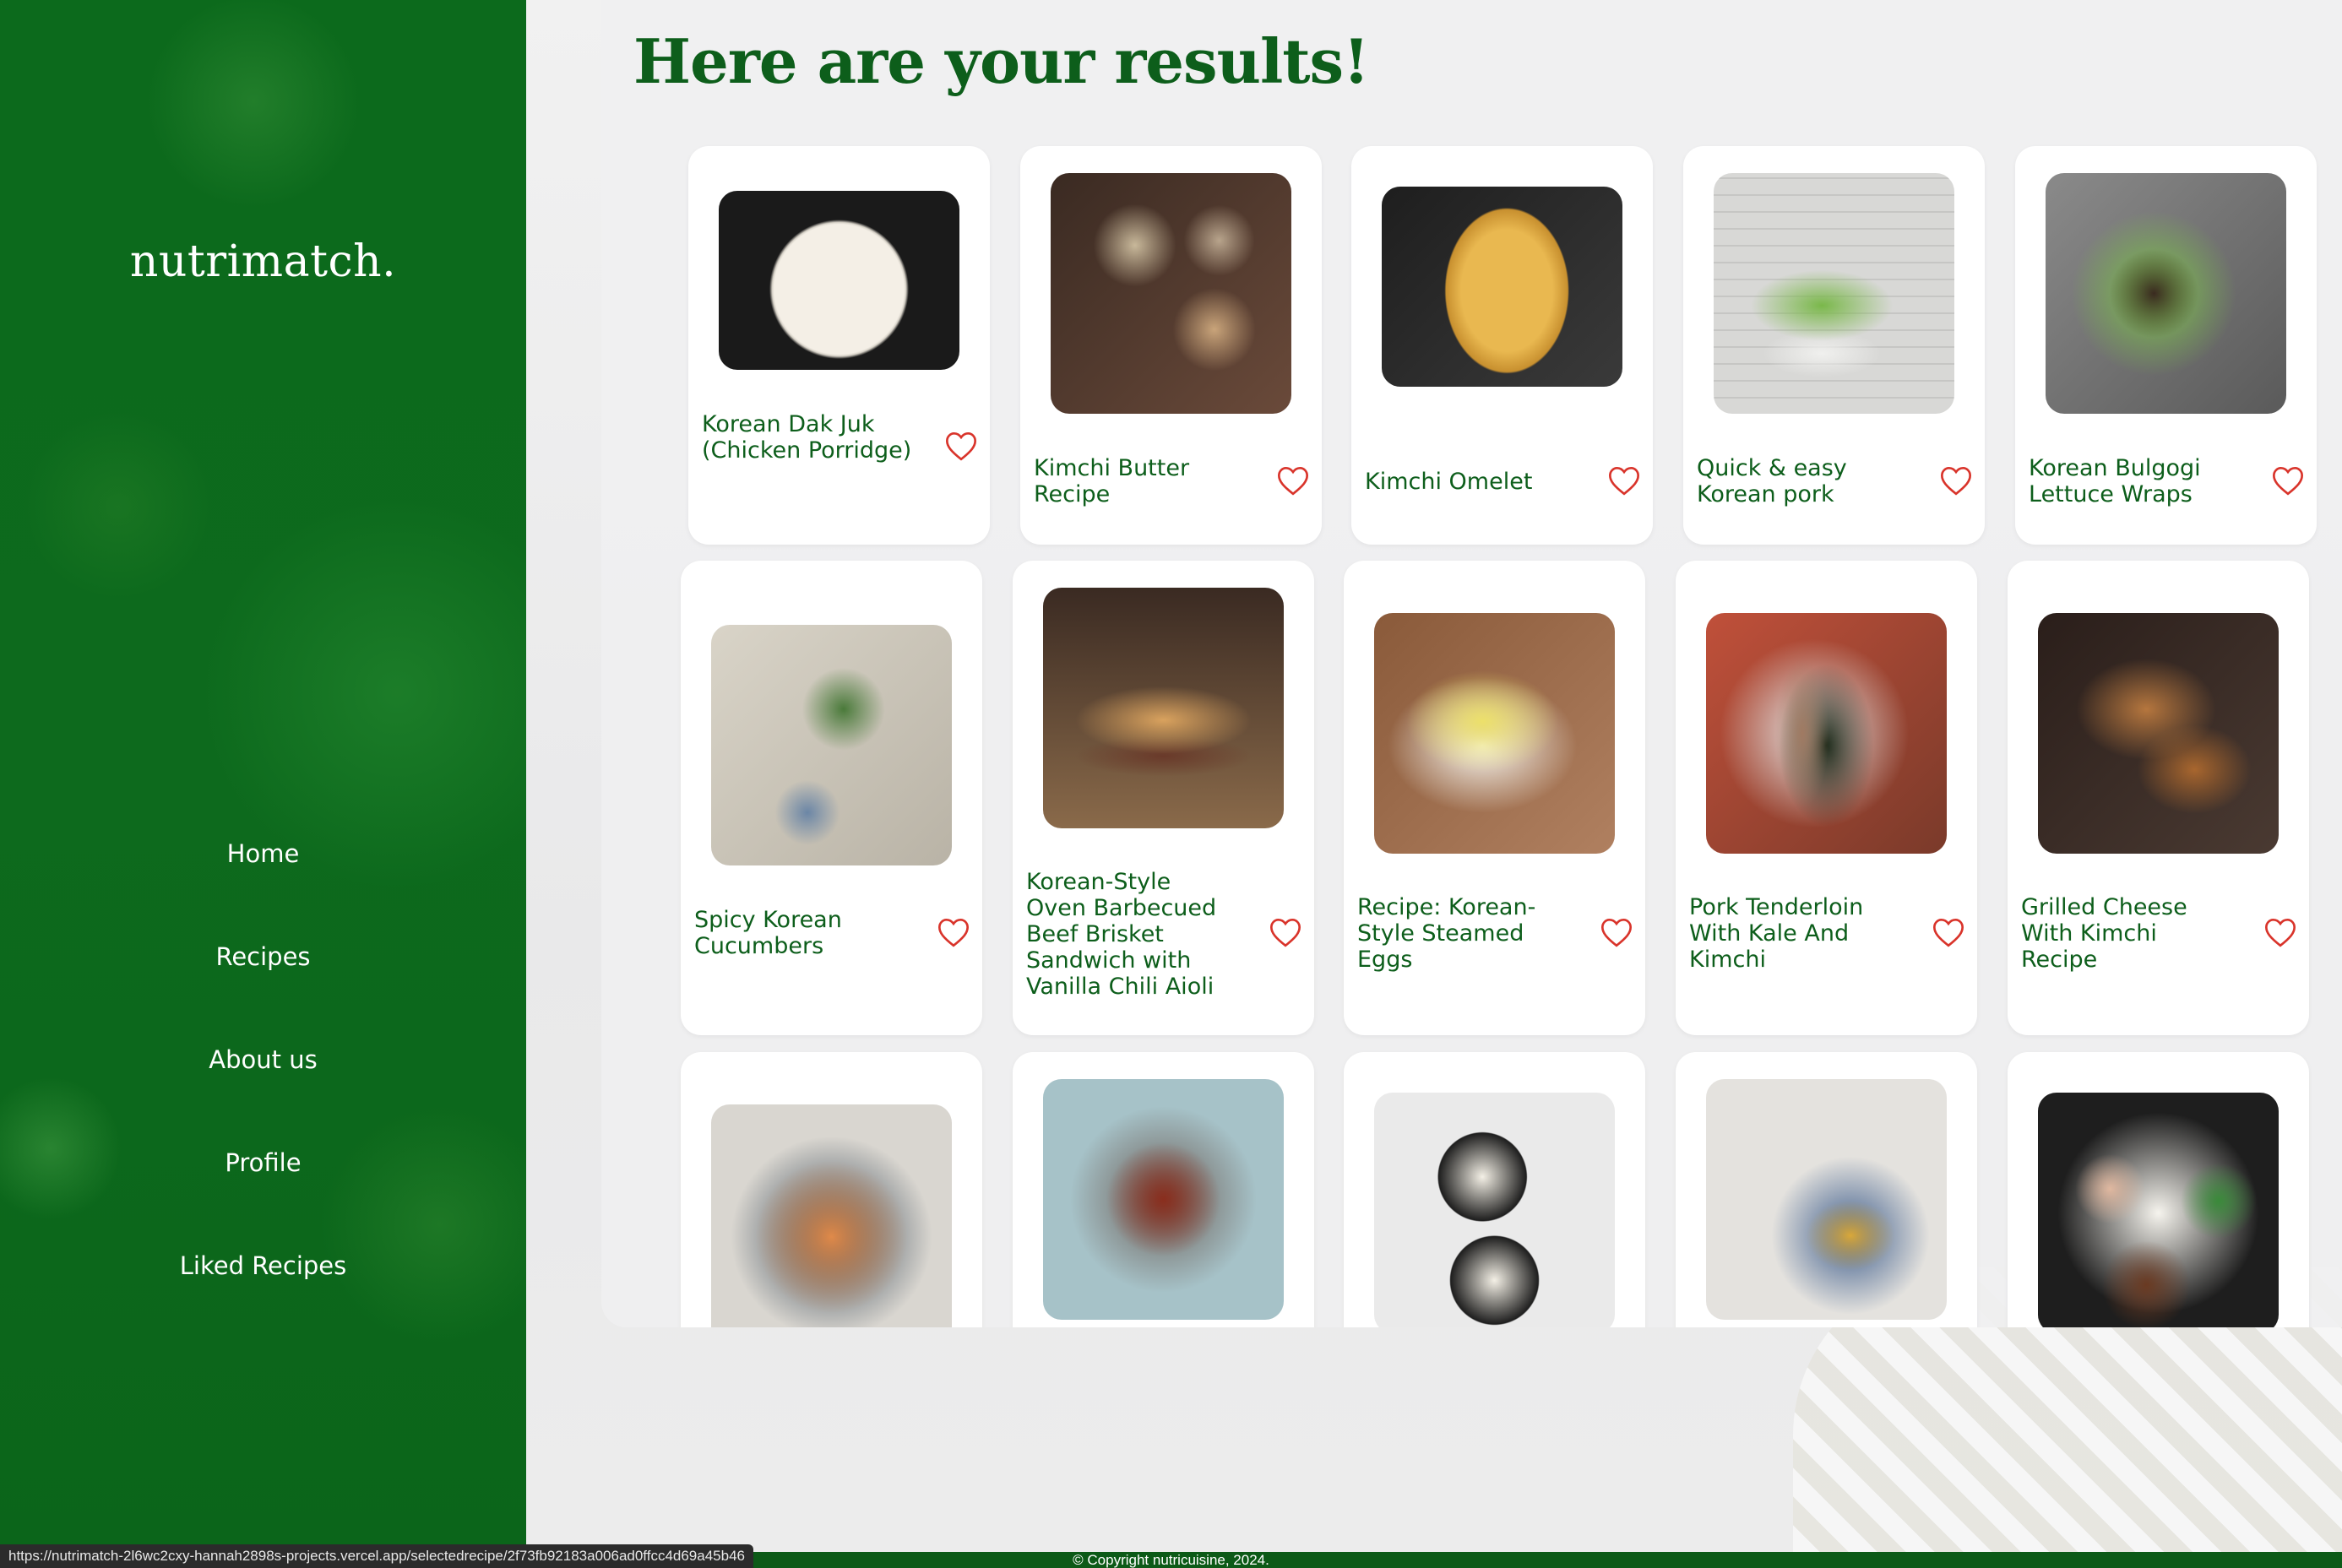  What do you see at coordinates (1494, 733) in the screenshot?
I see `recipe-image-steamed-eggs` at bounding box center [1494, 733].